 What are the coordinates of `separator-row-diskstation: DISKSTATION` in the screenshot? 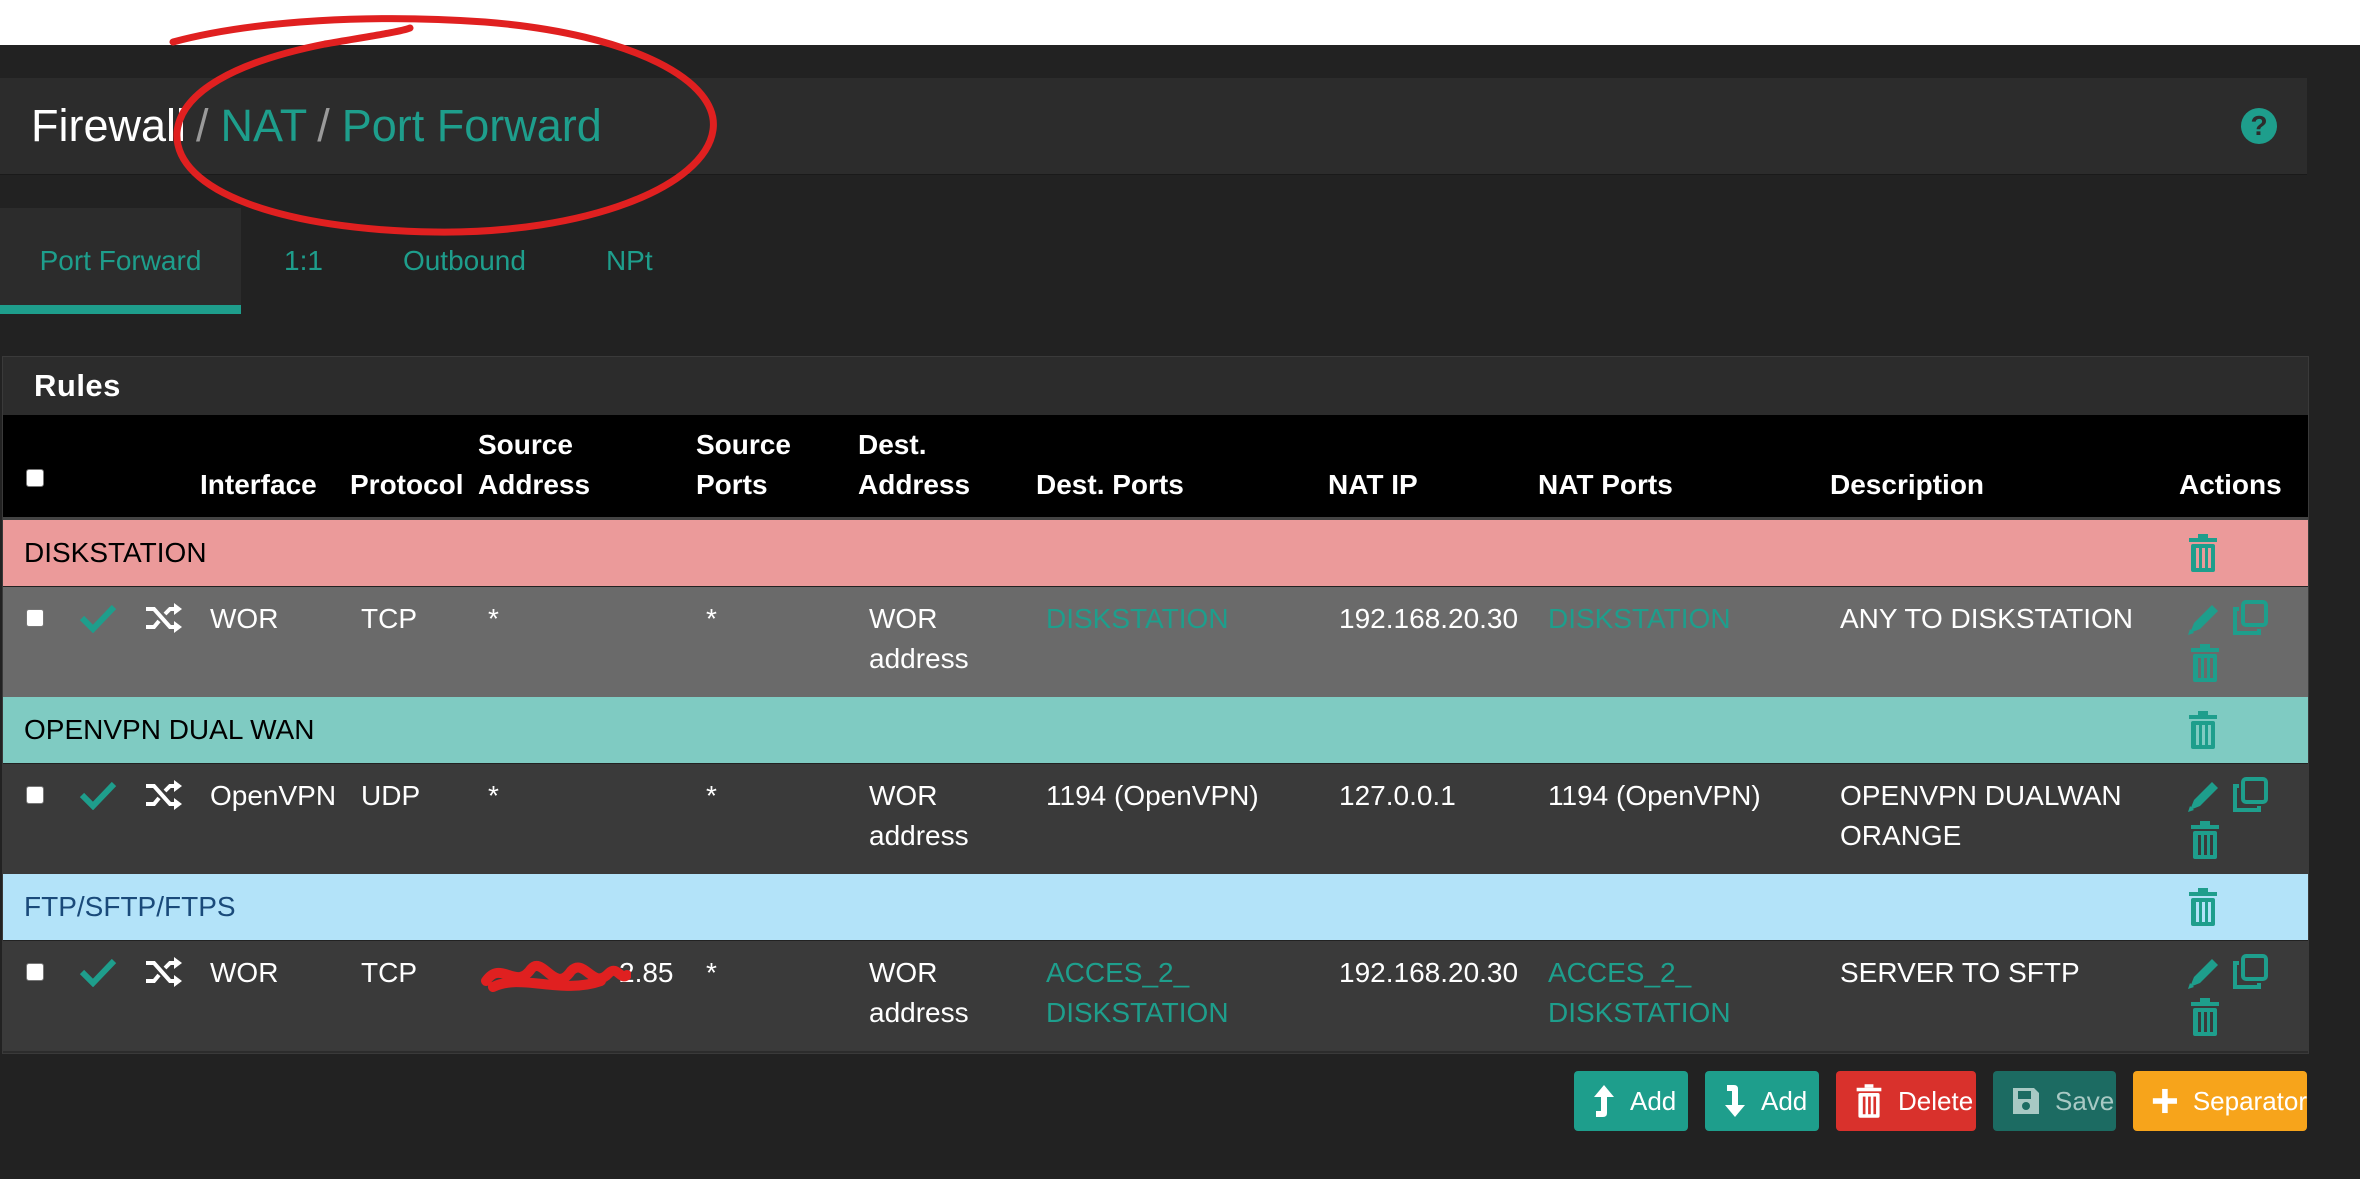 It's located at (1155, 553).